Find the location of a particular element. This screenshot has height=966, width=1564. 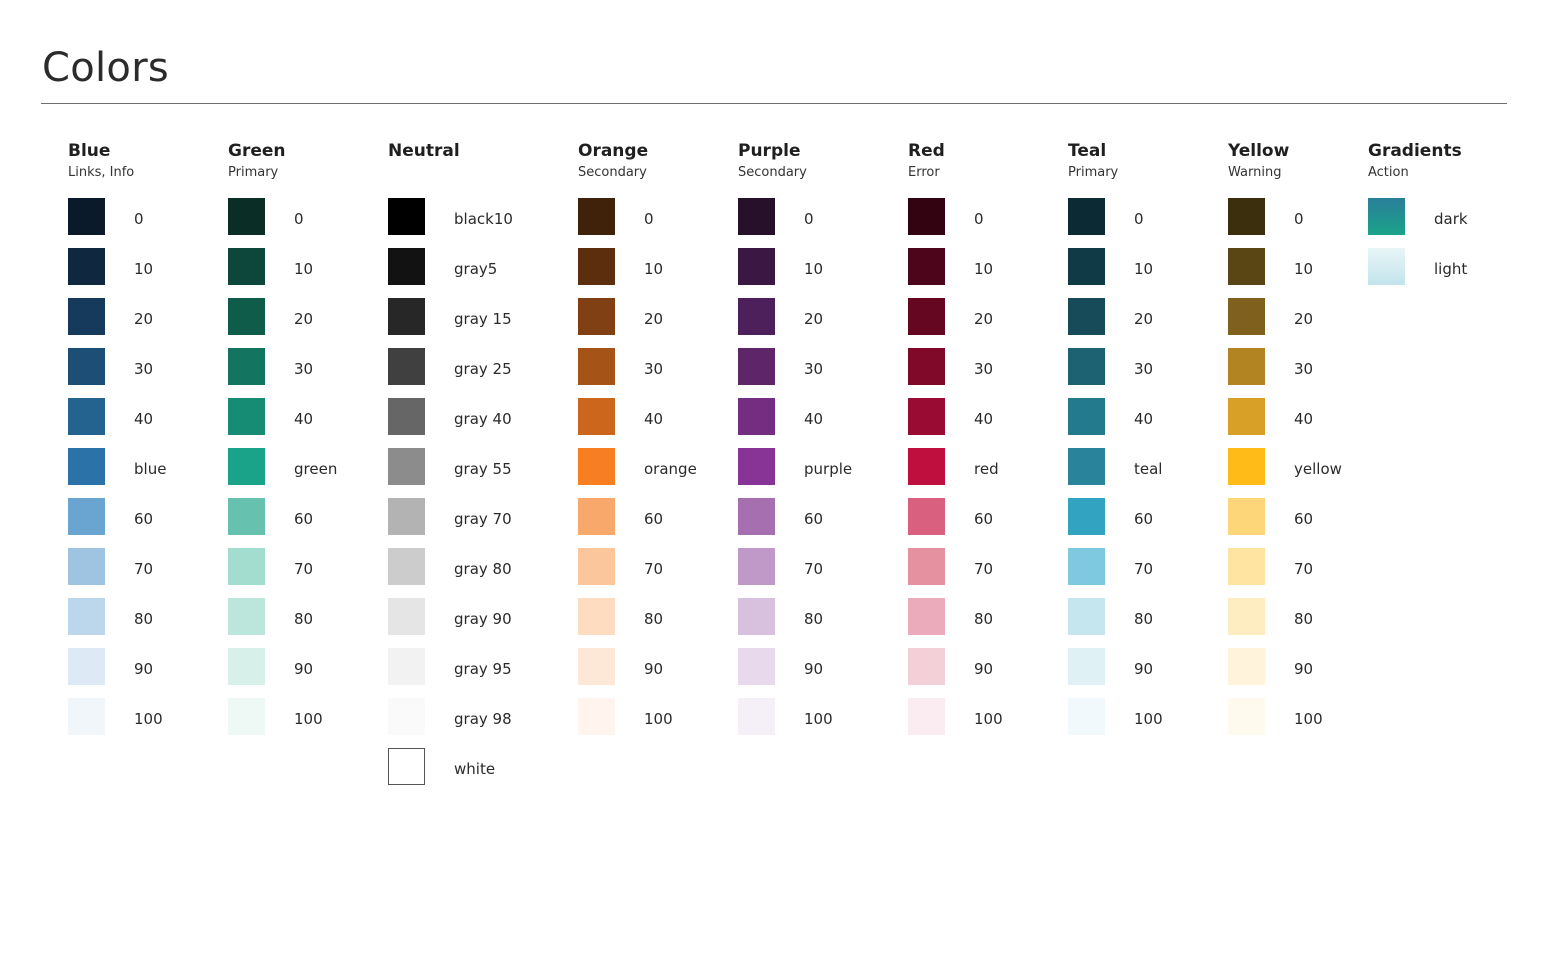

swatch-label: red is located at coordinates (986, 469).